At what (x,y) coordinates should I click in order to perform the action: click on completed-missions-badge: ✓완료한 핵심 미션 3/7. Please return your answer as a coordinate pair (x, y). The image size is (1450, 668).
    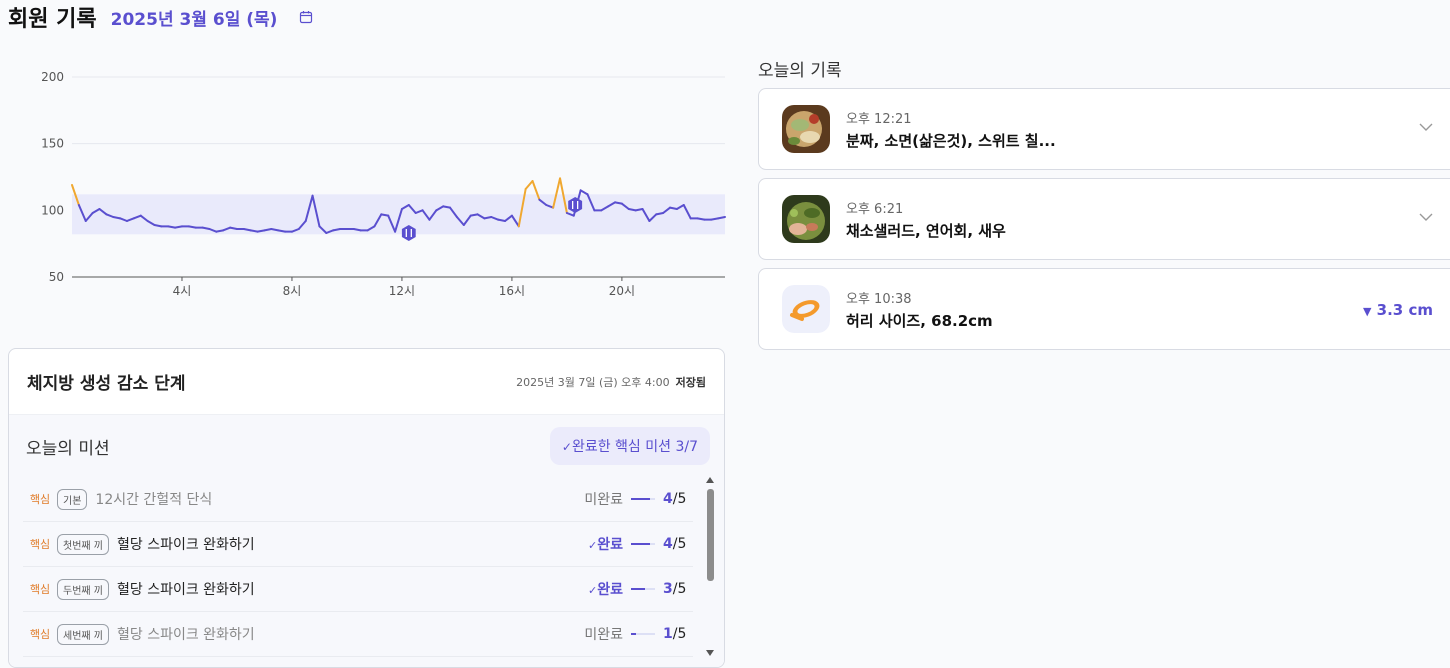
    Looking at the image, I should click on (629, 446).